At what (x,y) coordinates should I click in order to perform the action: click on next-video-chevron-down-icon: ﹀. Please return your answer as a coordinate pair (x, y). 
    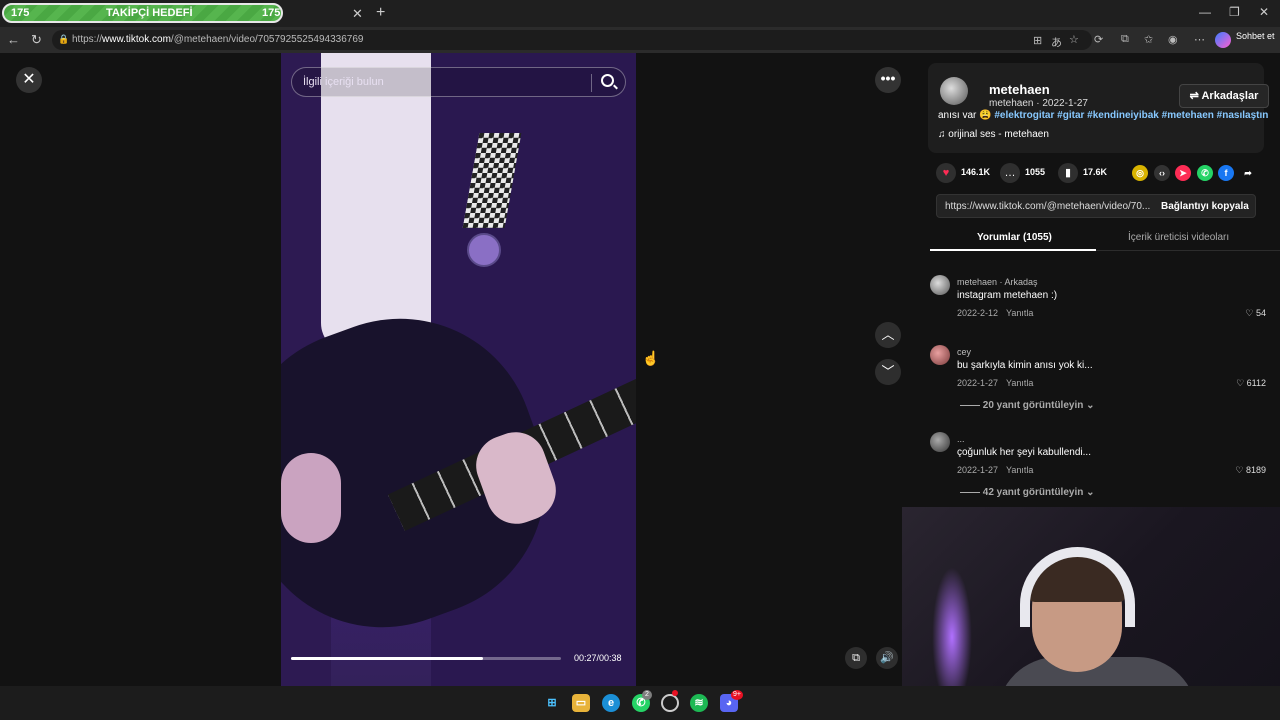
    Looking at the image, I should click on (888, 372).